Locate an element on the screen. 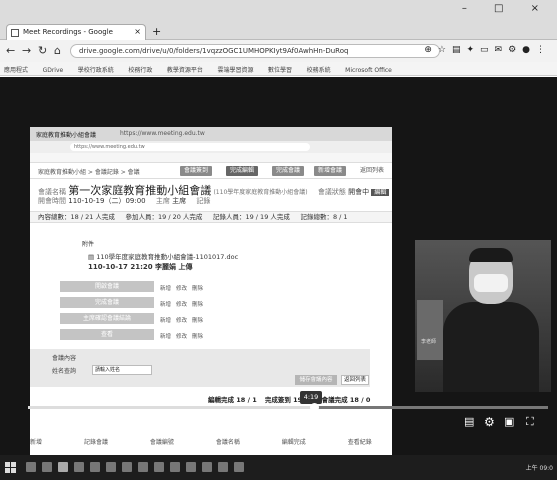  underlay-item: 會議名稱 is located at coordinates (227, 442).